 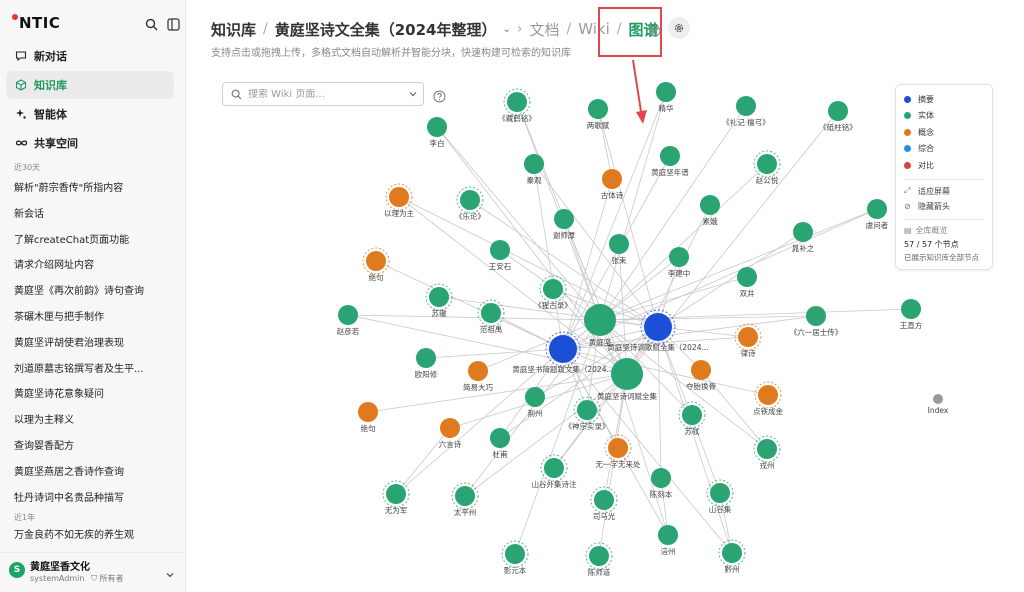 I want to click on history-item: 了解createChat页面功能, so click(x=94, y=241).